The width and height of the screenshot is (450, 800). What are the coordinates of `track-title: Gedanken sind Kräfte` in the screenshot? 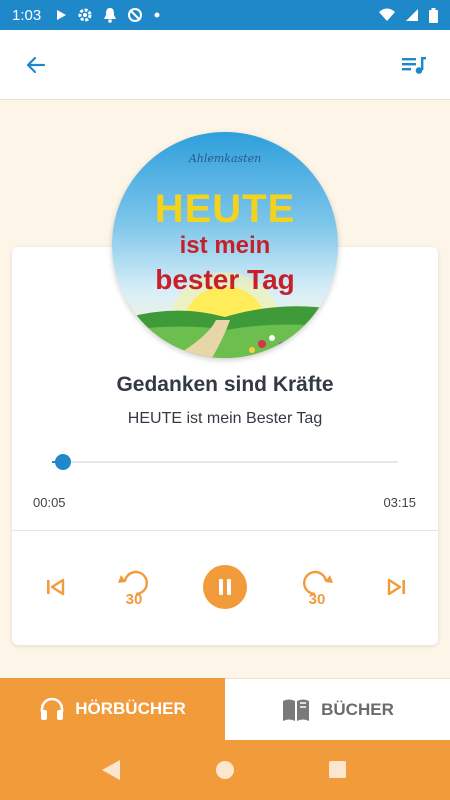 It's located at (225, 384).